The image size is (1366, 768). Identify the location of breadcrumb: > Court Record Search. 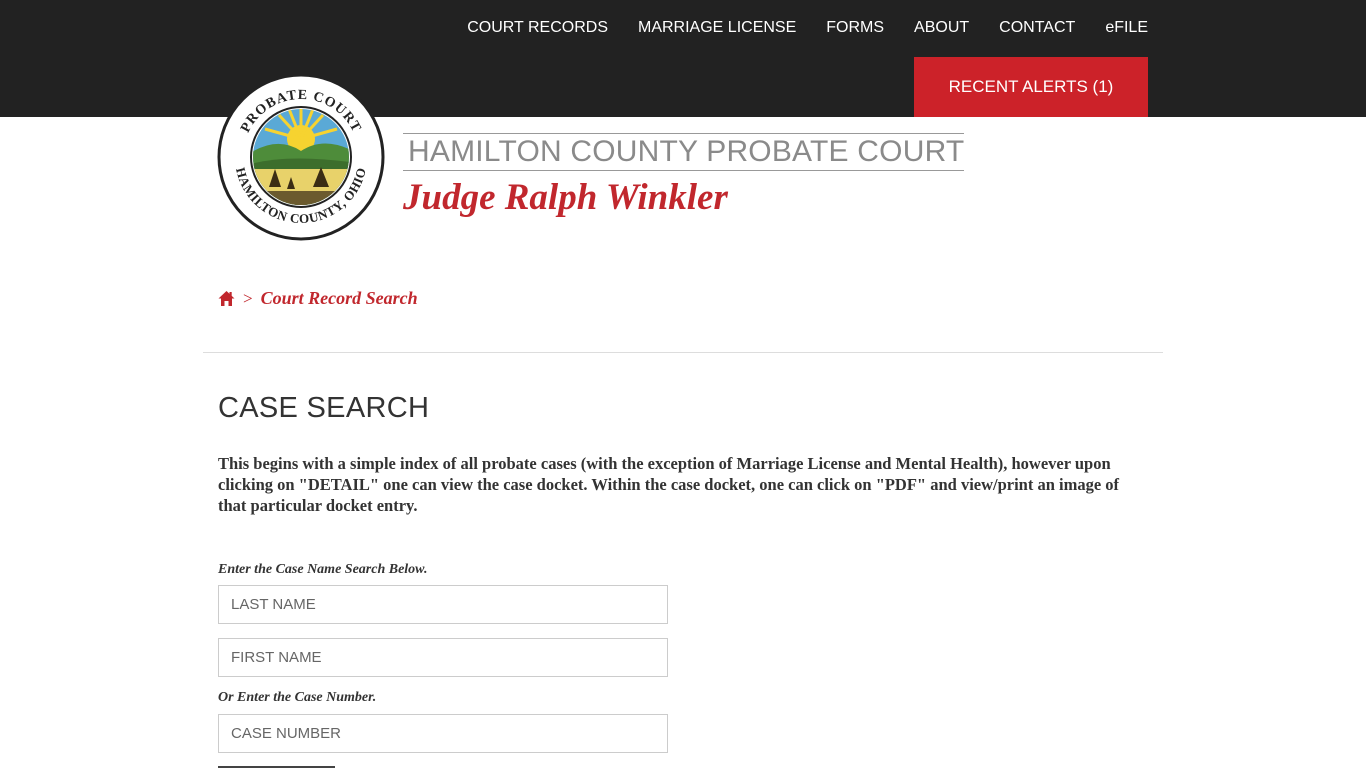
(318, 298).